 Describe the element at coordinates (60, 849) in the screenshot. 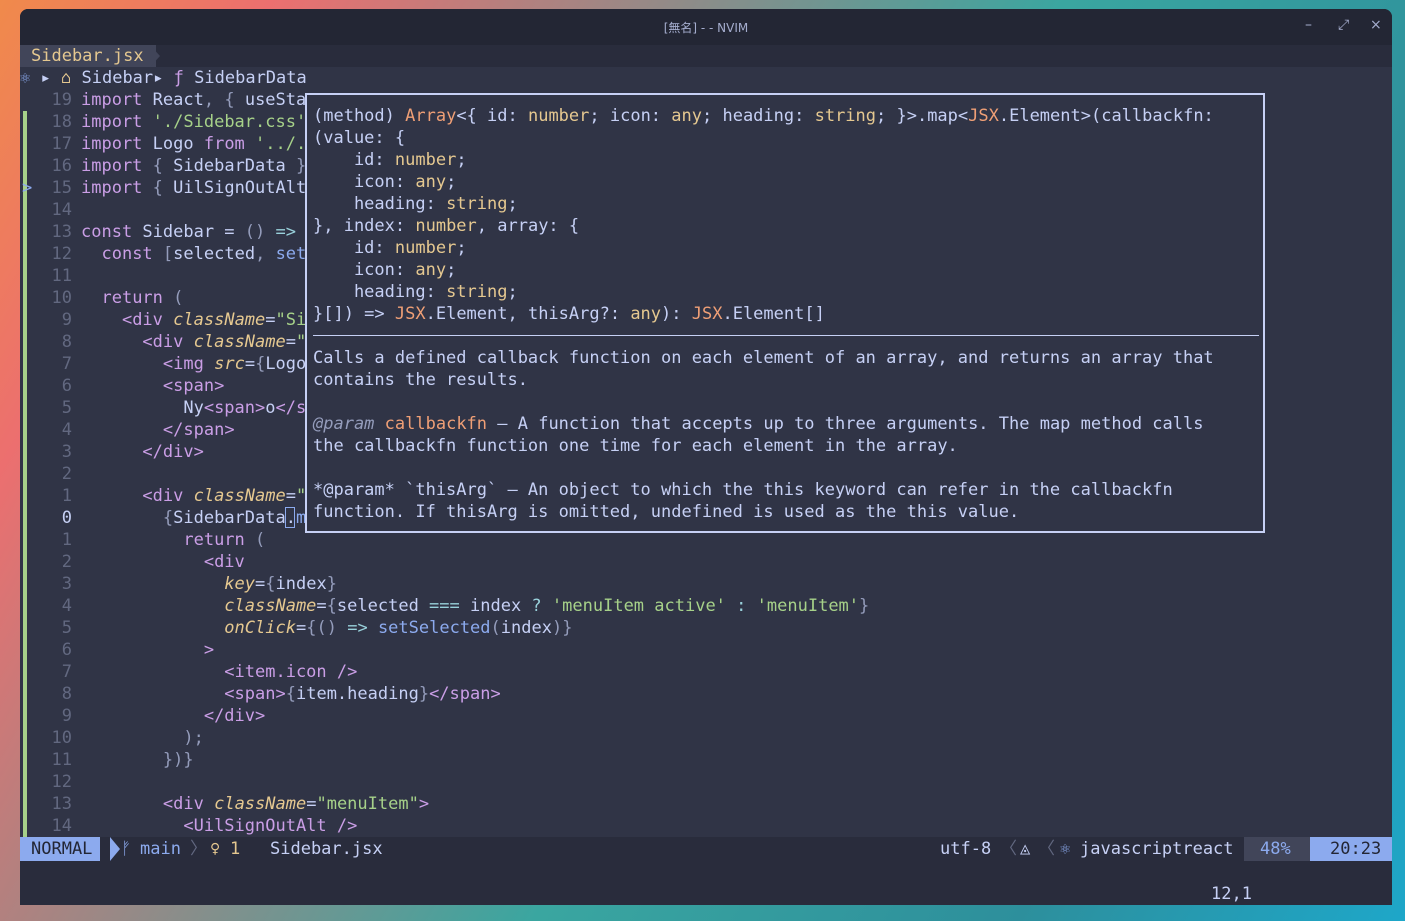

I see `mode-indicator: NORMAL` at that location.